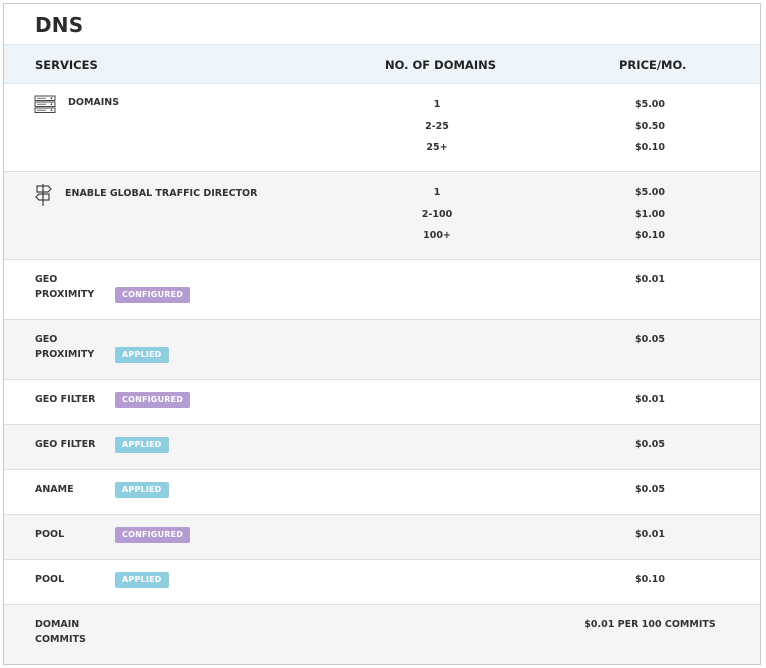 This screenshot has height=668, width=766. Describe the element at coordinates (650, 214) in the screenshot. I see `price-value: $1.00` at that location.